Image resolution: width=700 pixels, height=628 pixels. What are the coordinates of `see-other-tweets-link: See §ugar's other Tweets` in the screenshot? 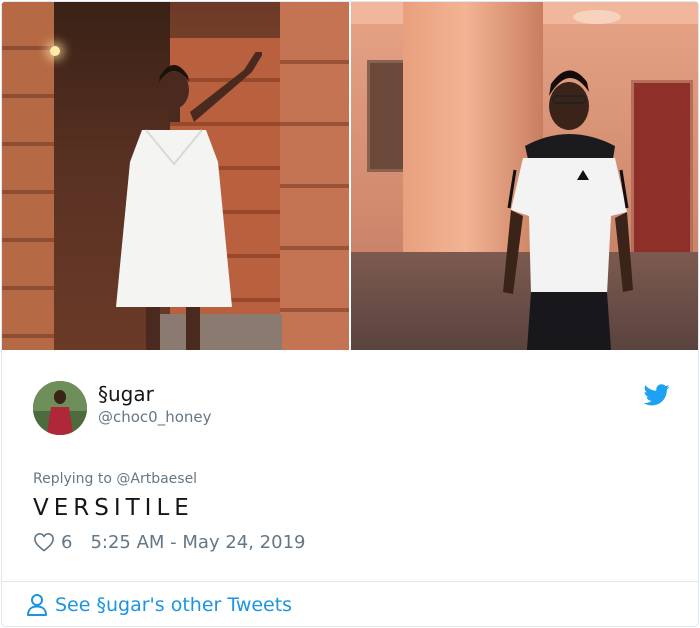 It's located at (159, 605).